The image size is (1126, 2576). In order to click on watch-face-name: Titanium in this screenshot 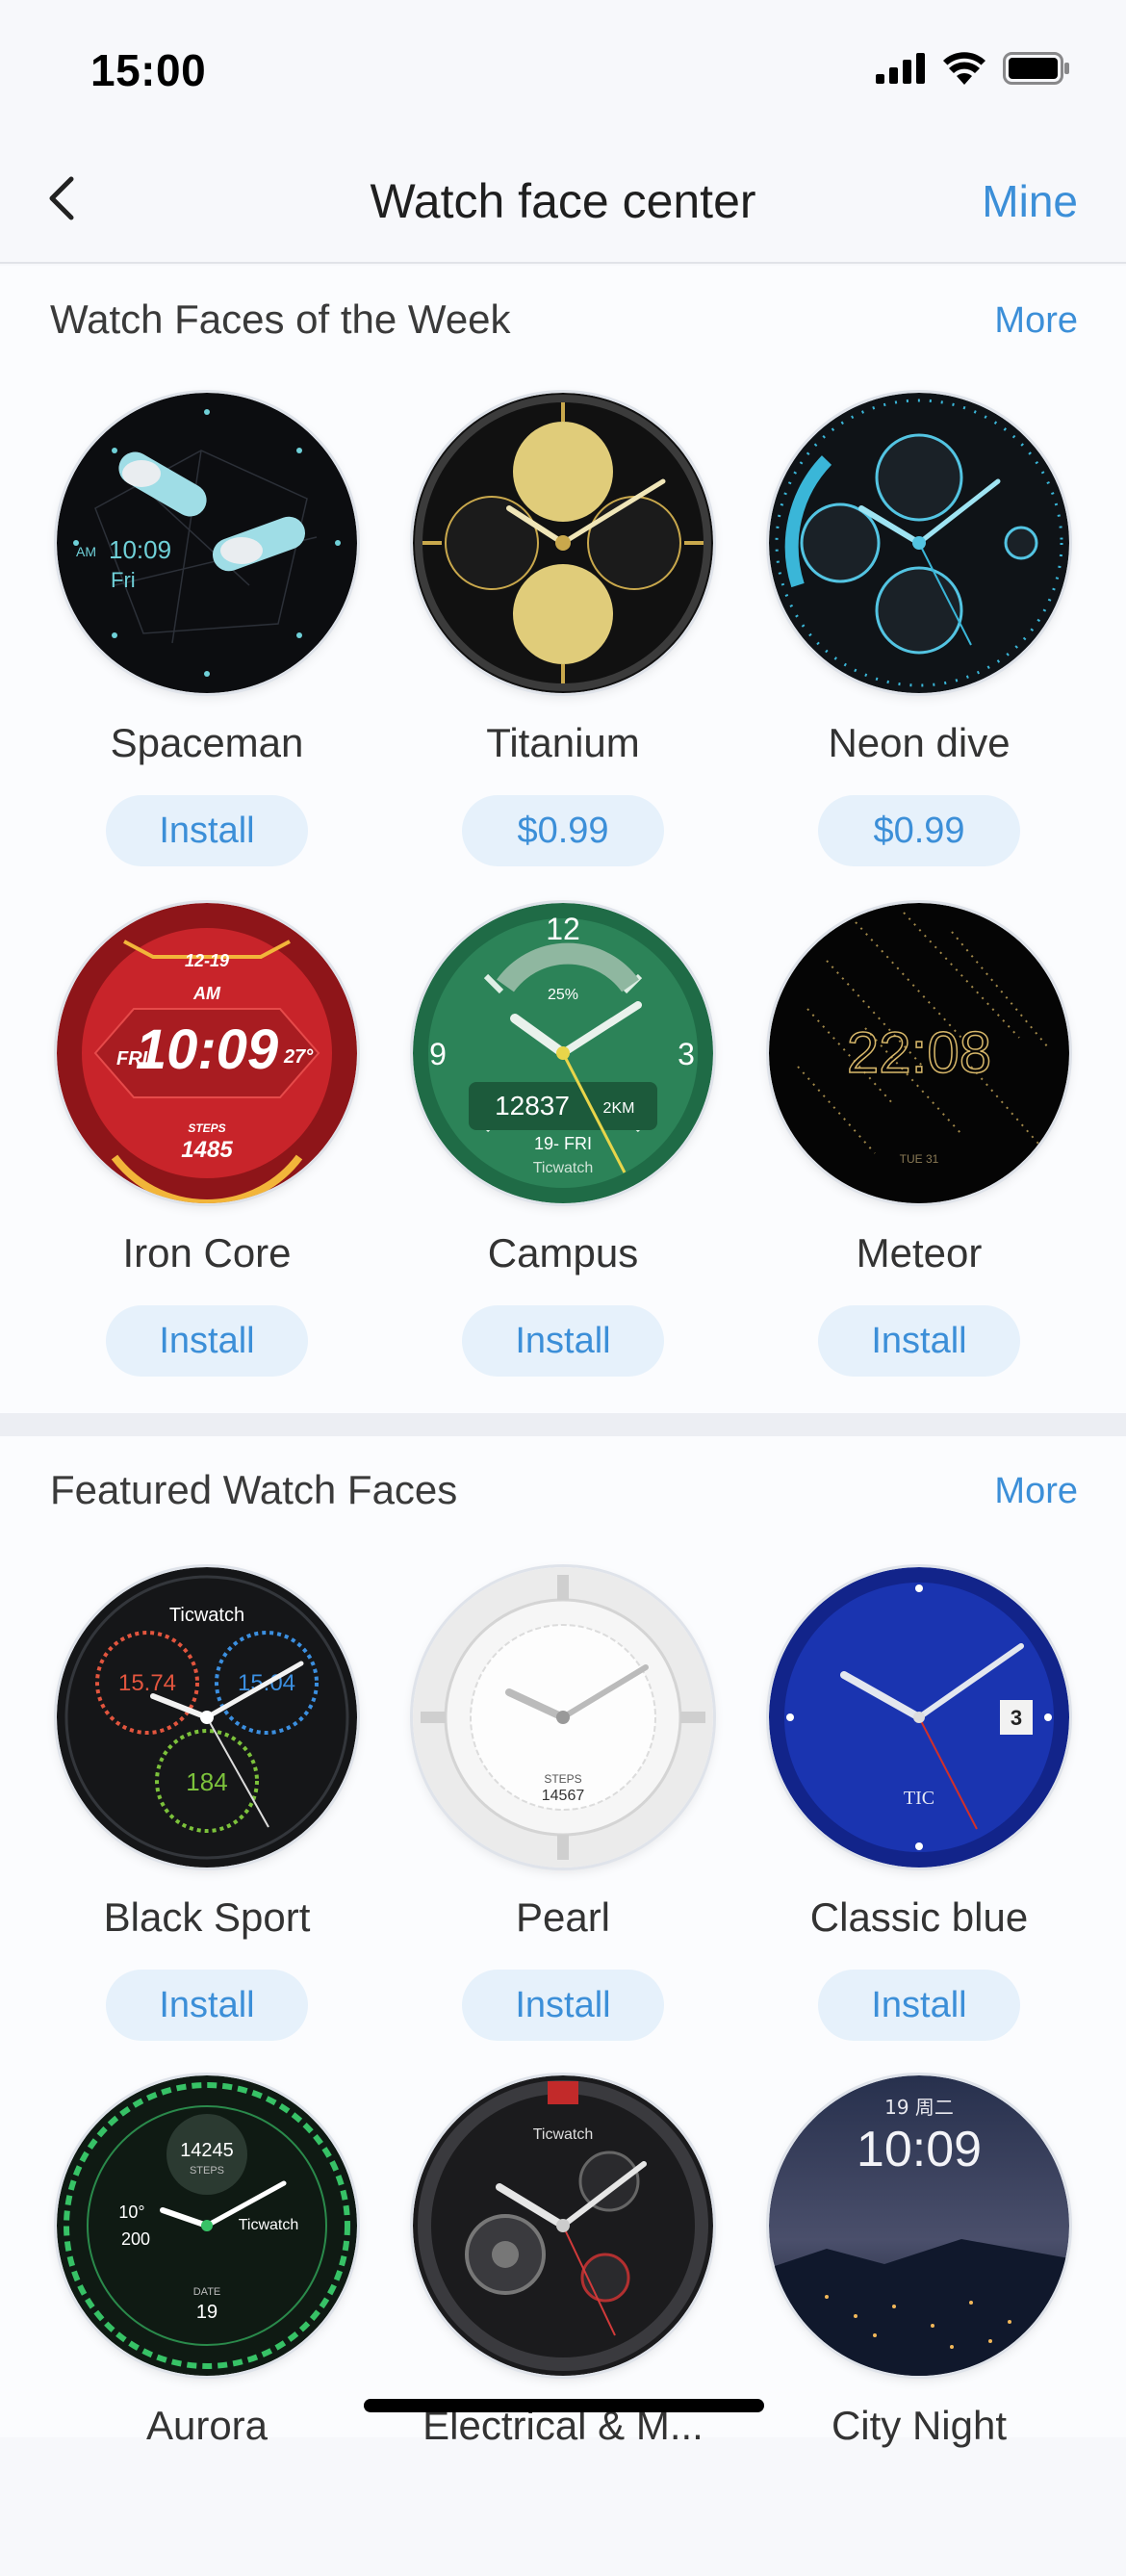, I will do `click(563, 743)`.